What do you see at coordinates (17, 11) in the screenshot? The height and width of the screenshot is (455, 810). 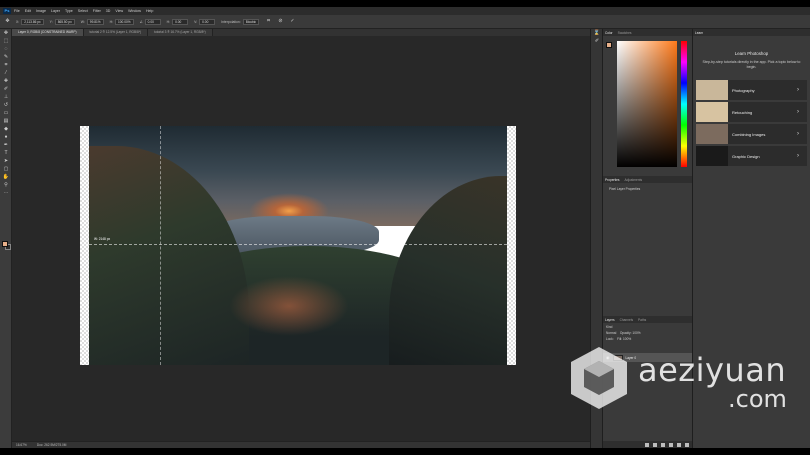 I see `menu-file: File` at bounding box center [17, 11].